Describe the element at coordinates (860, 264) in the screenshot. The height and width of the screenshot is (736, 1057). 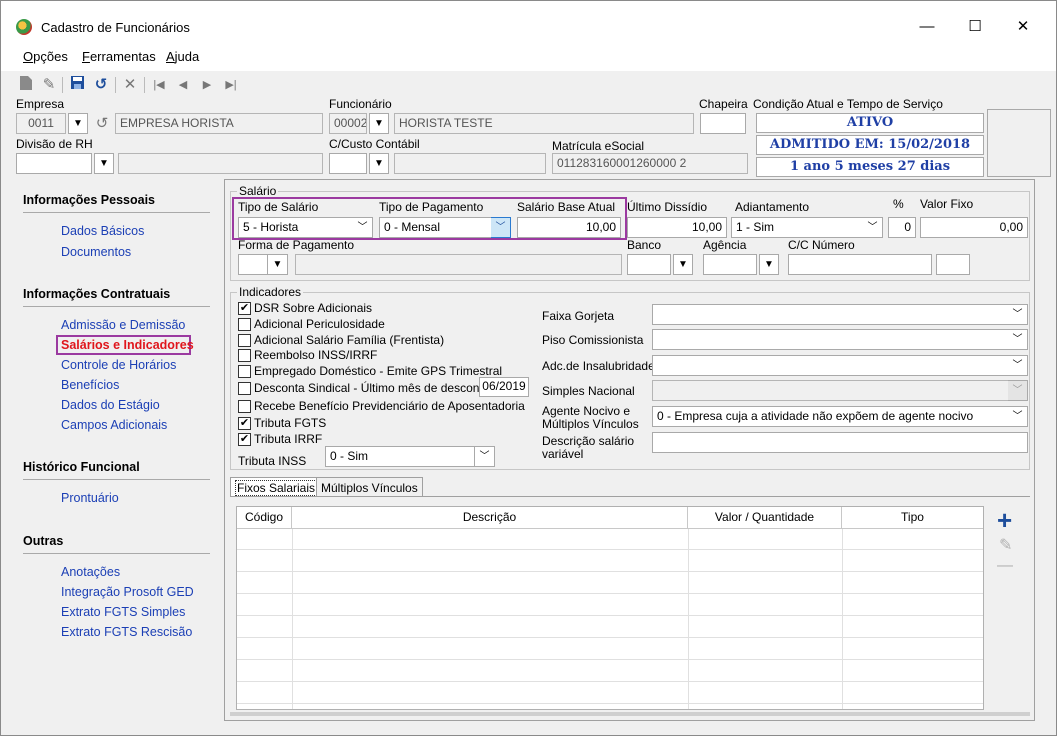
I see `cc-numero-field` at that location.